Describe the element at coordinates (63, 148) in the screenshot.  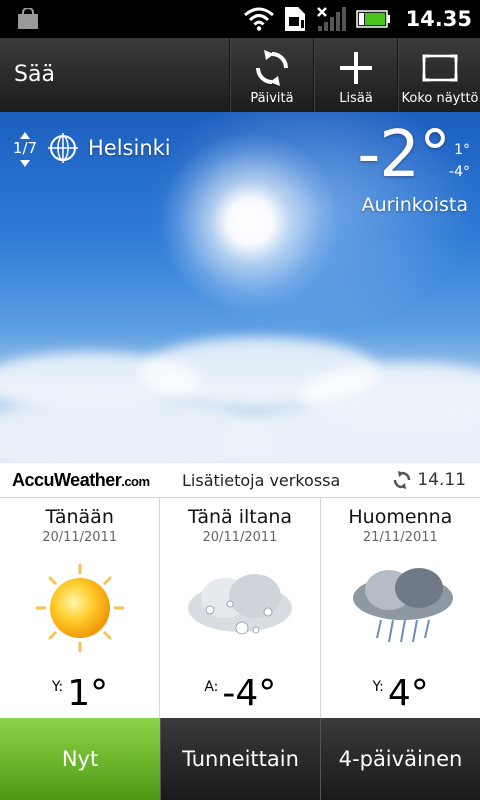
I see `globe-icon` at that location.